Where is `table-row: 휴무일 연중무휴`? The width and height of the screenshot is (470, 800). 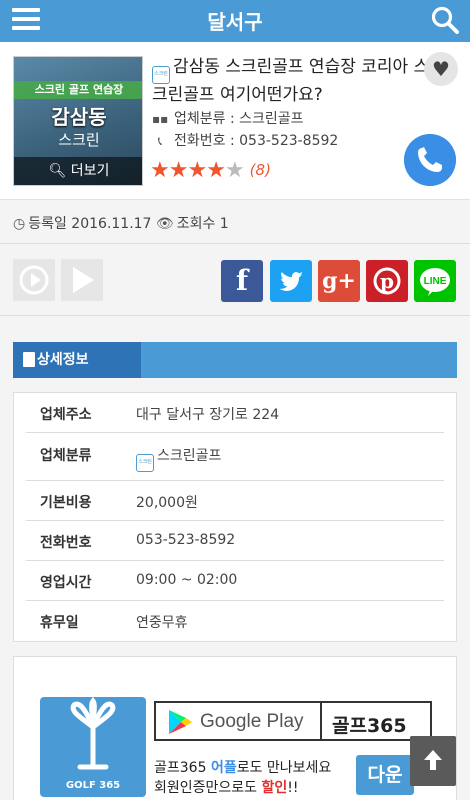 table-row: 휴무일 연중무휴 is located at coordinates (235, 621).